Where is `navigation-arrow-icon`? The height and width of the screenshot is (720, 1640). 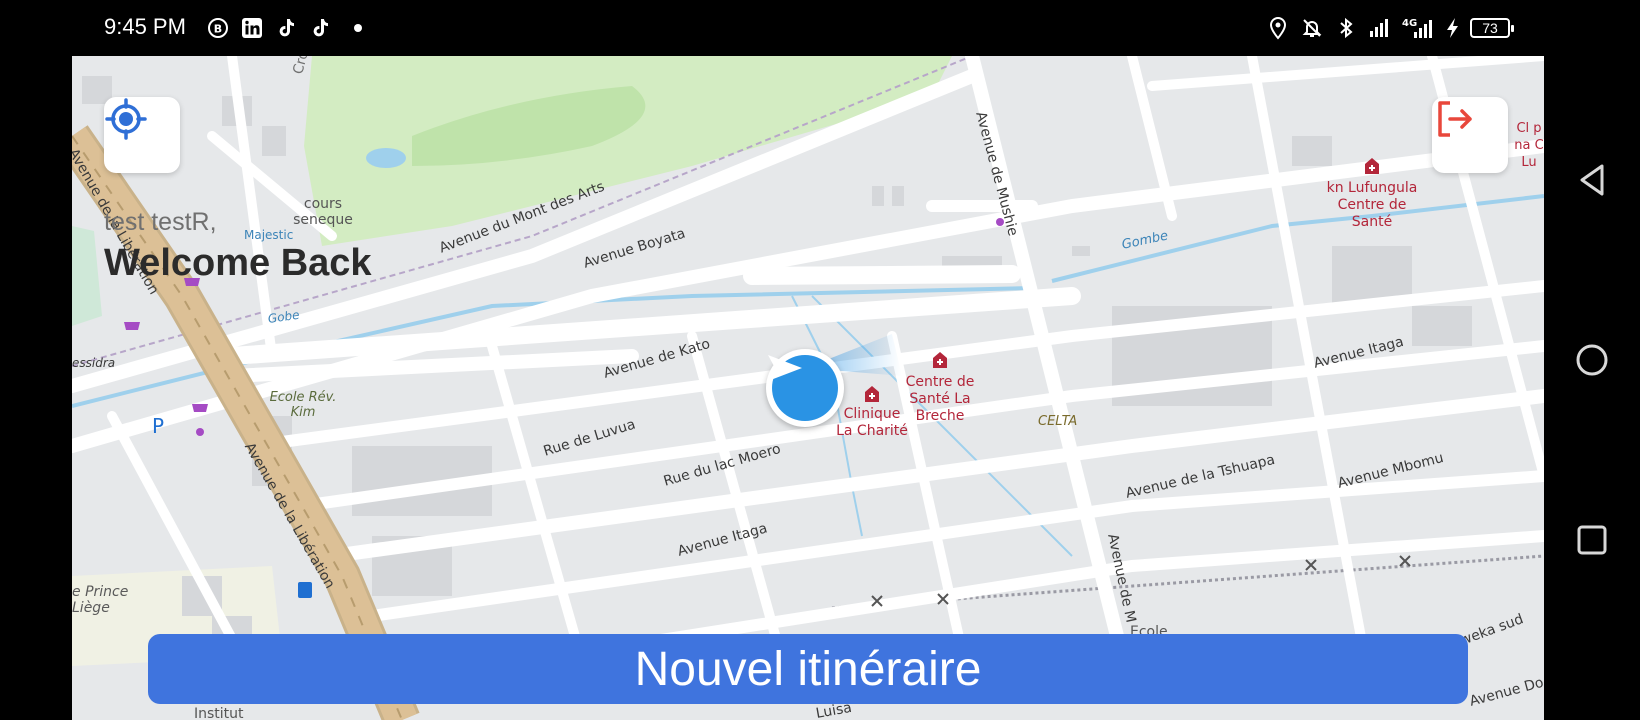 navigation-arrow-icon is located at coordinates (803, 388).